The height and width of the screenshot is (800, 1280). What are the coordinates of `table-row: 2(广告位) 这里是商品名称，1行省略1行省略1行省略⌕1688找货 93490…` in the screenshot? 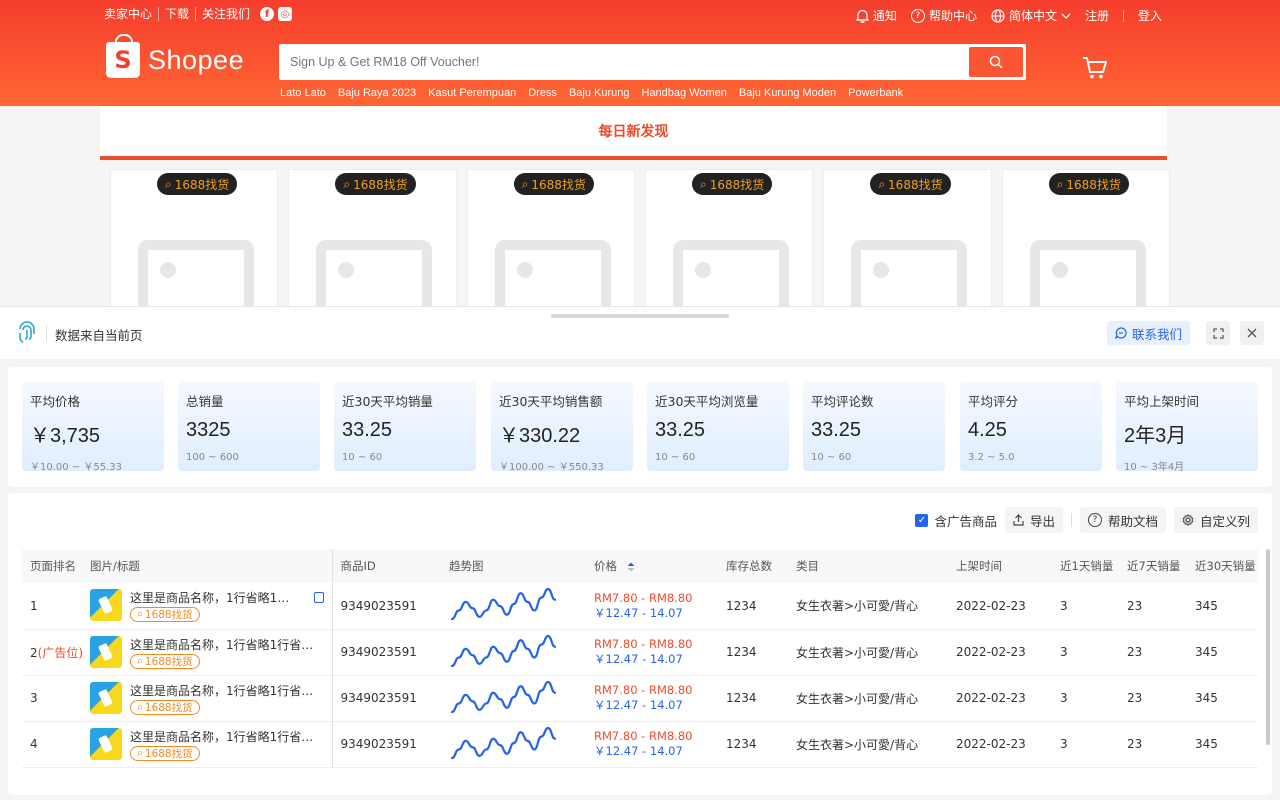 It's located at (640, 652).